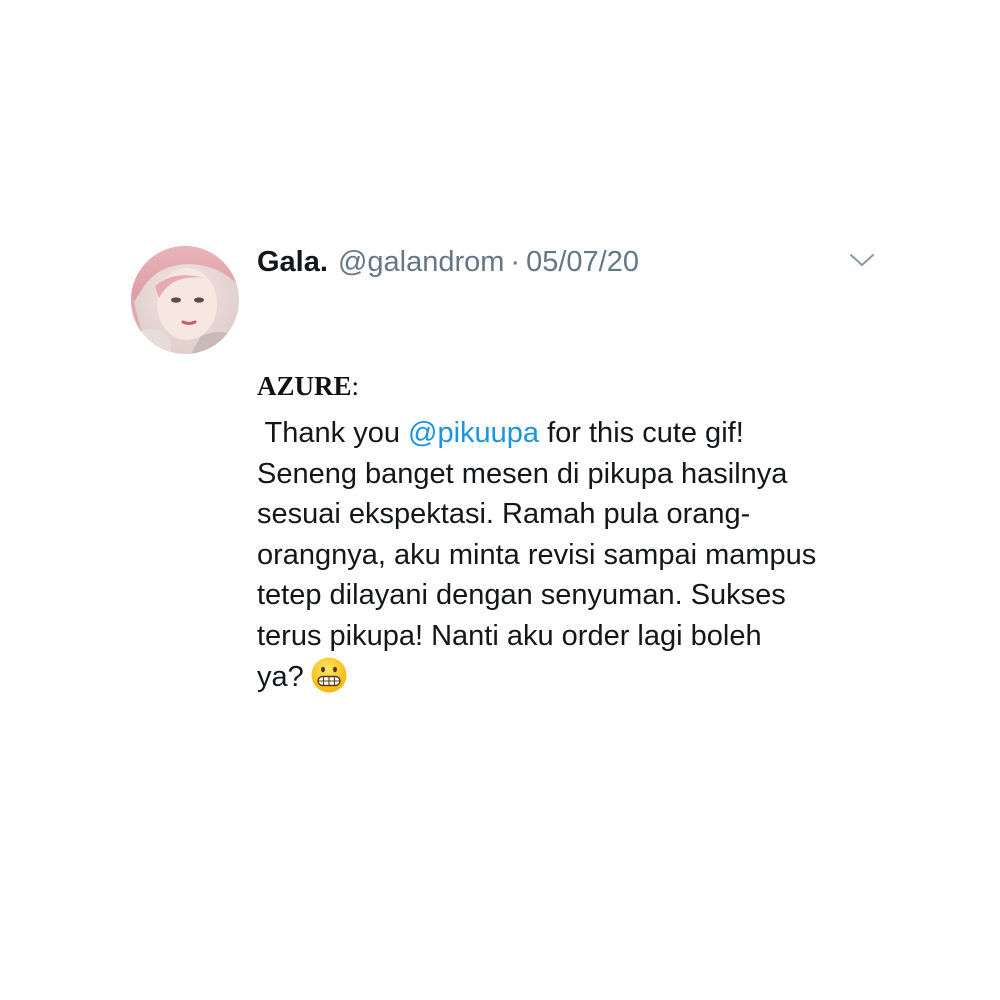 Image resolution: width=1000 pixels, height=1000 pixels. I want to click on text-thank-you: Thank you, so click(333, 433).